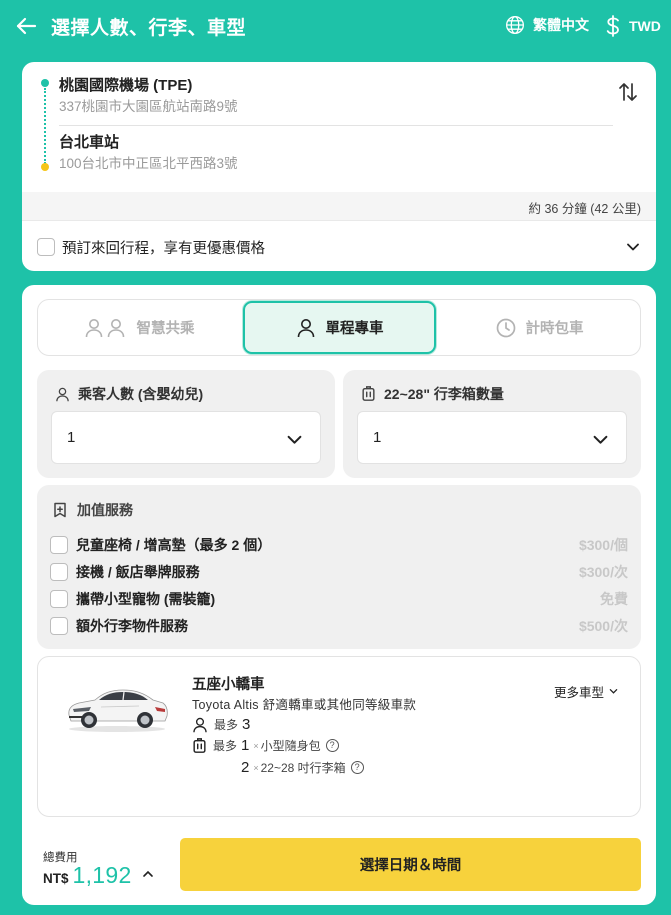  I want to click on divider, so click(336, 125).